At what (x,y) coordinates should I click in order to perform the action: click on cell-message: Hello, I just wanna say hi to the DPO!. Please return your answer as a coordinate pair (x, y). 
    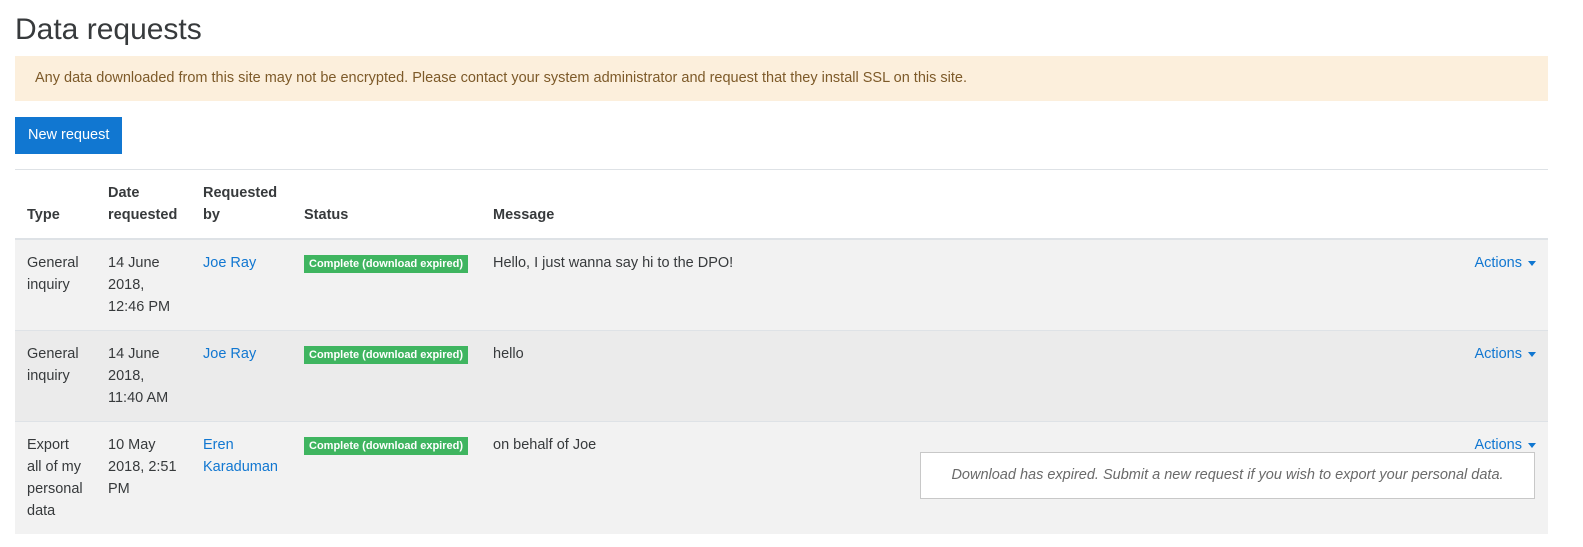
    Looking at the image, I should click on (949, 284).